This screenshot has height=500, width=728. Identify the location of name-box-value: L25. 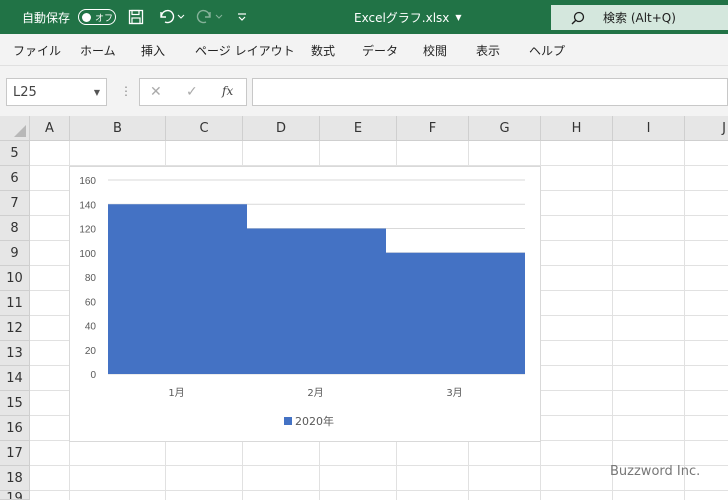
(25, 92).